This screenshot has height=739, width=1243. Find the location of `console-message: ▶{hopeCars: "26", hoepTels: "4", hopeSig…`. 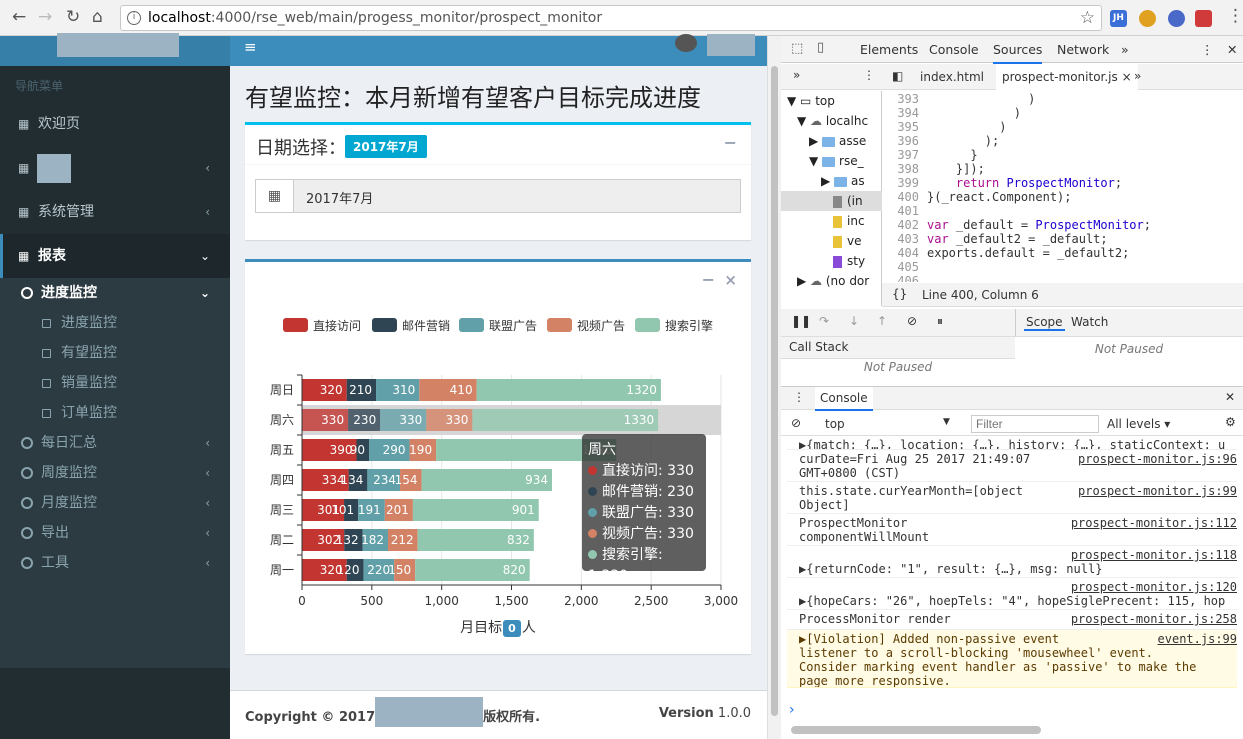

console-message: ▶{hopeCars: "26", hoepTels: "4", hopeSig… is located at coordinates (1012, 594).